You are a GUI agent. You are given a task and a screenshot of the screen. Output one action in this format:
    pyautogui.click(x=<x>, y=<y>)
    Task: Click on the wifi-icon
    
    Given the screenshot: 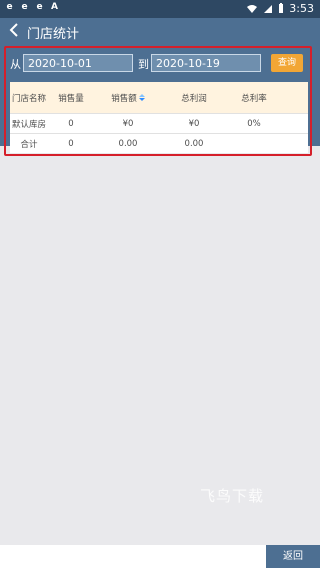 What is the action you would take?
    pyautogui.click(x=252, y=8)
    